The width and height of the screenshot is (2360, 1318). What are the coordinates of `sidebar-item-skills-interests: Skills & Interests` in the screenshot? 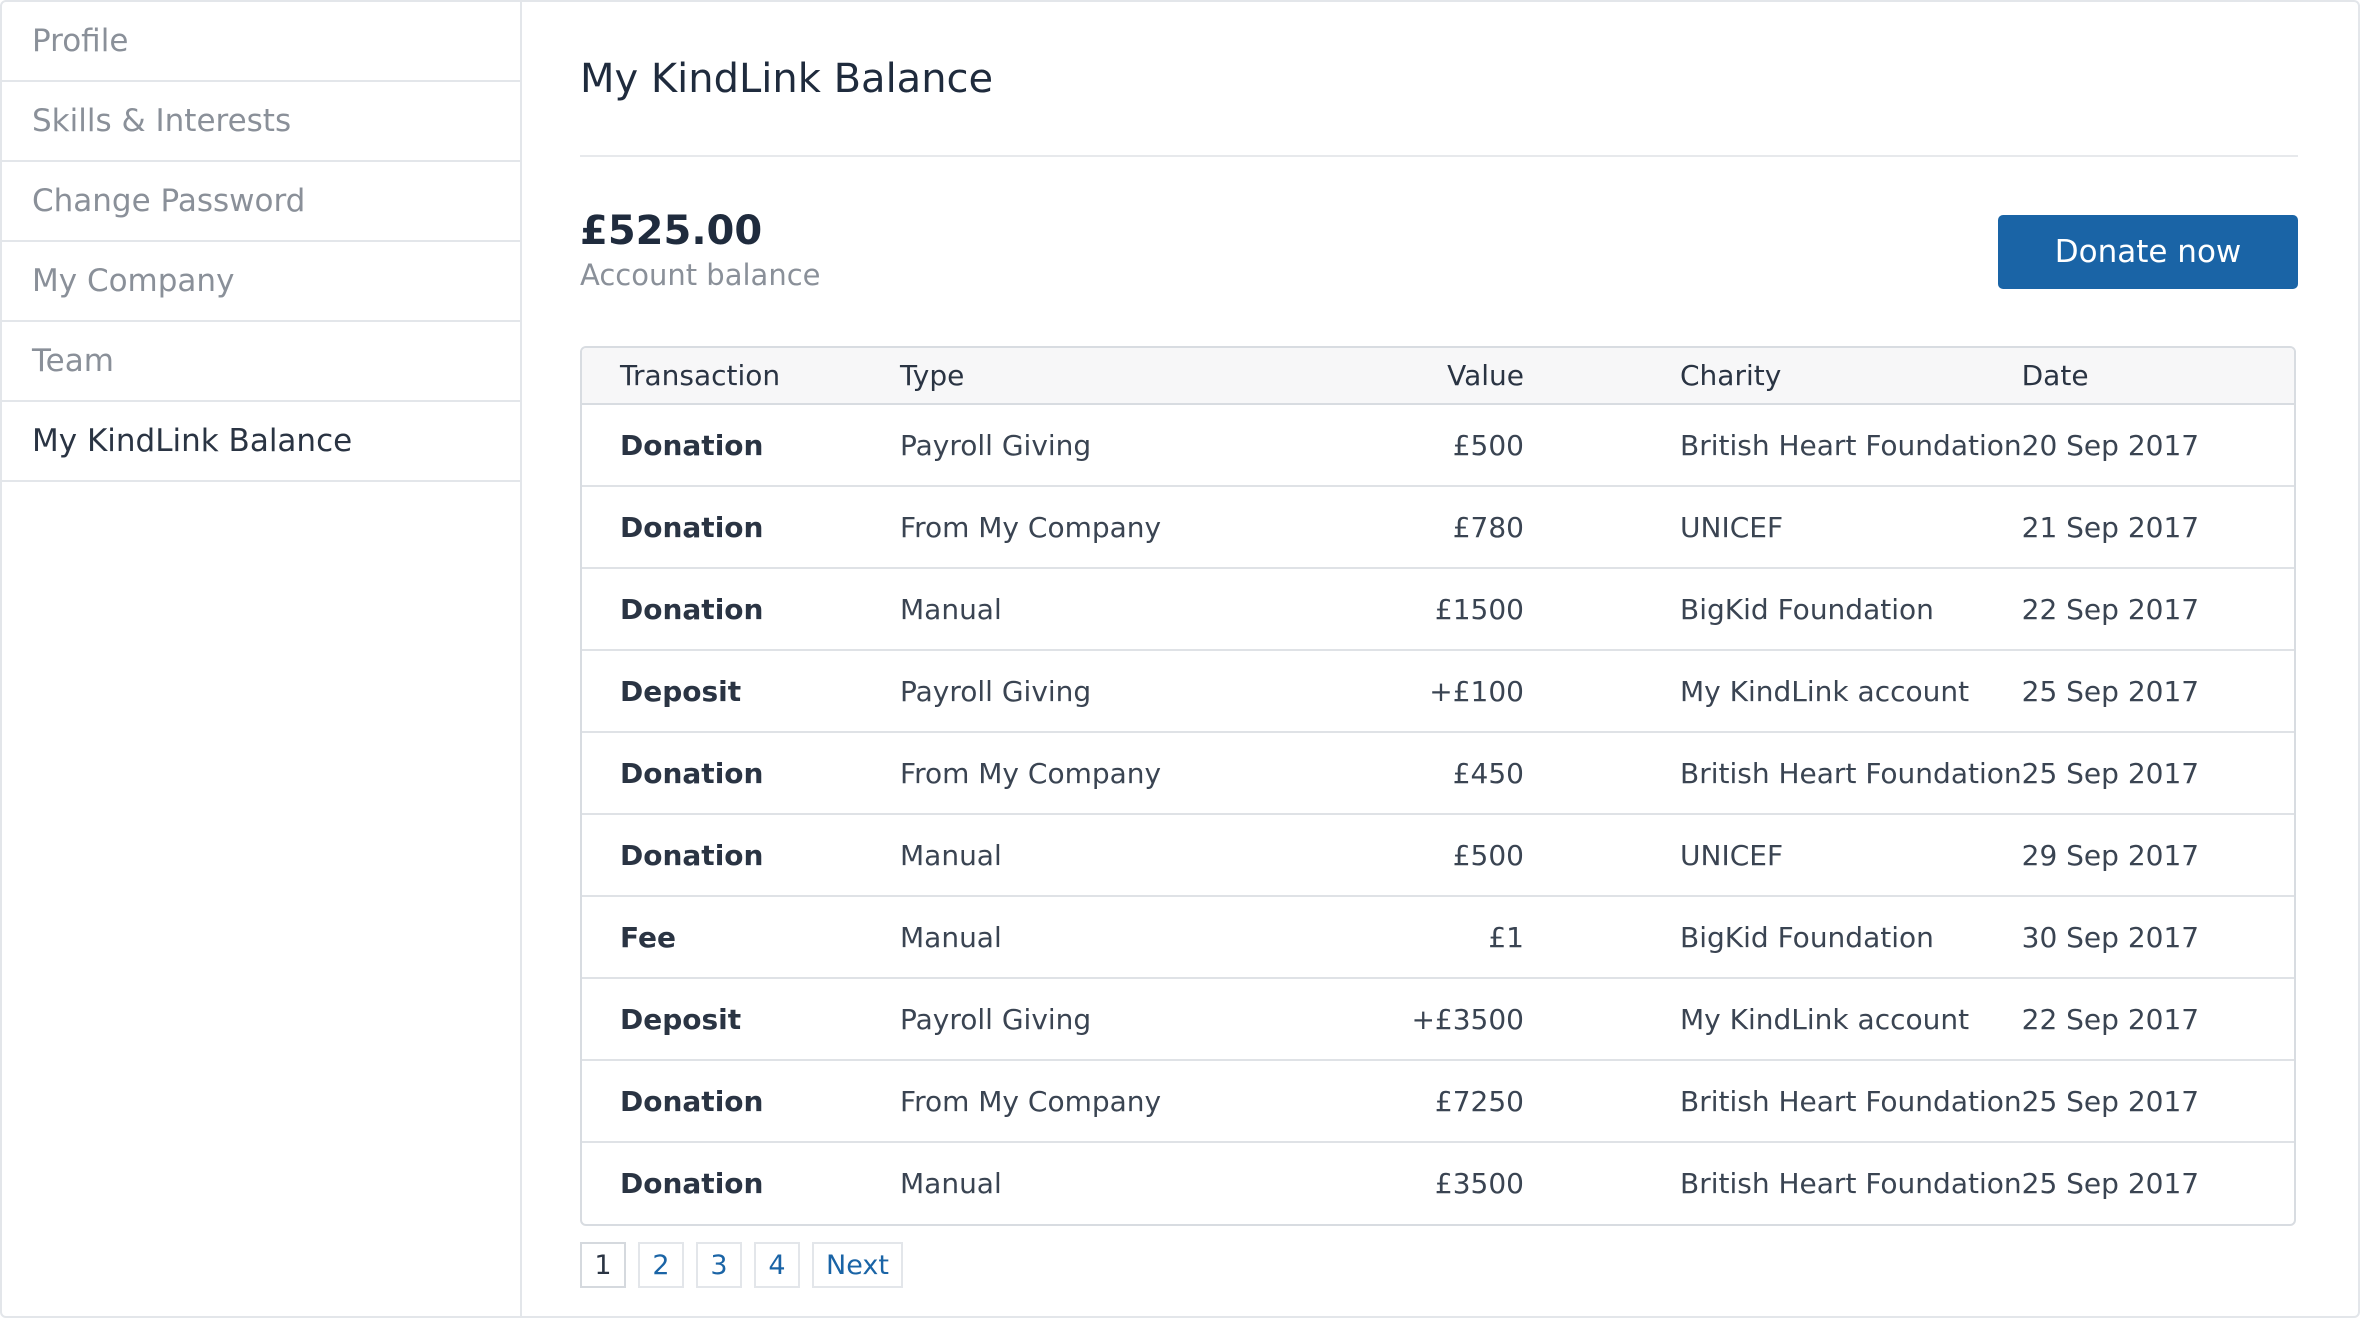 It's located at (261, 122).